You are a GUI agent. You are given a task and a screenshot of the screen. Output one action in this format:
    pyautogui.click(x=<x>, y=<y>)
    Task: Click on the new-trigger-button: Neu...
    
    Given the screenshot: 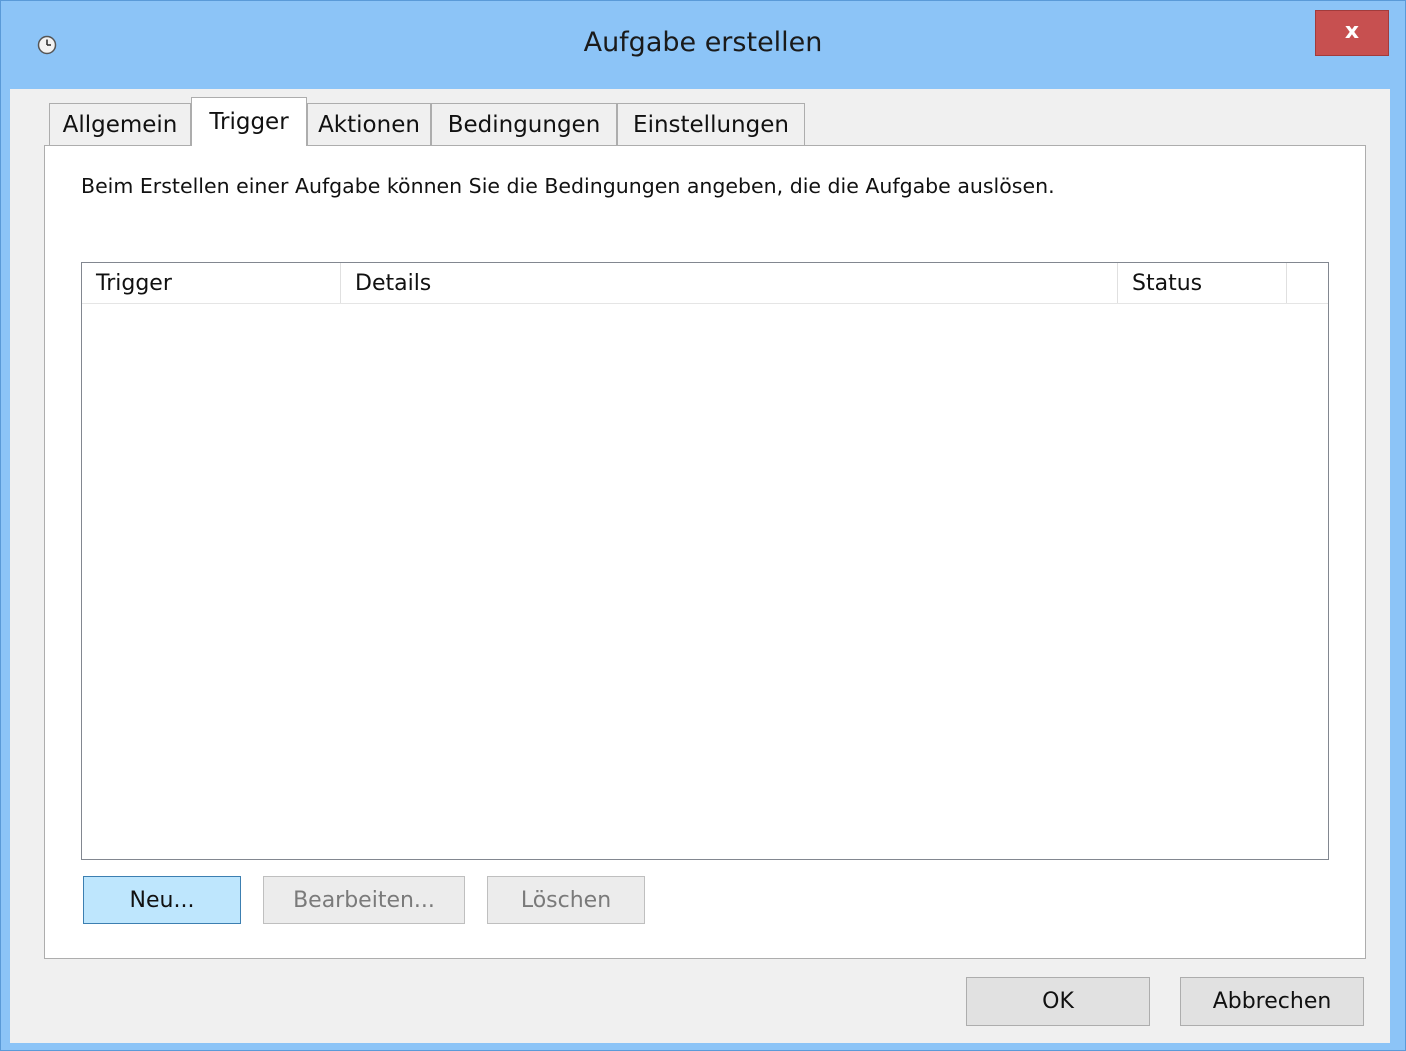 What is the action you would take?
    pyautogui.click(x=162, y=900)
    